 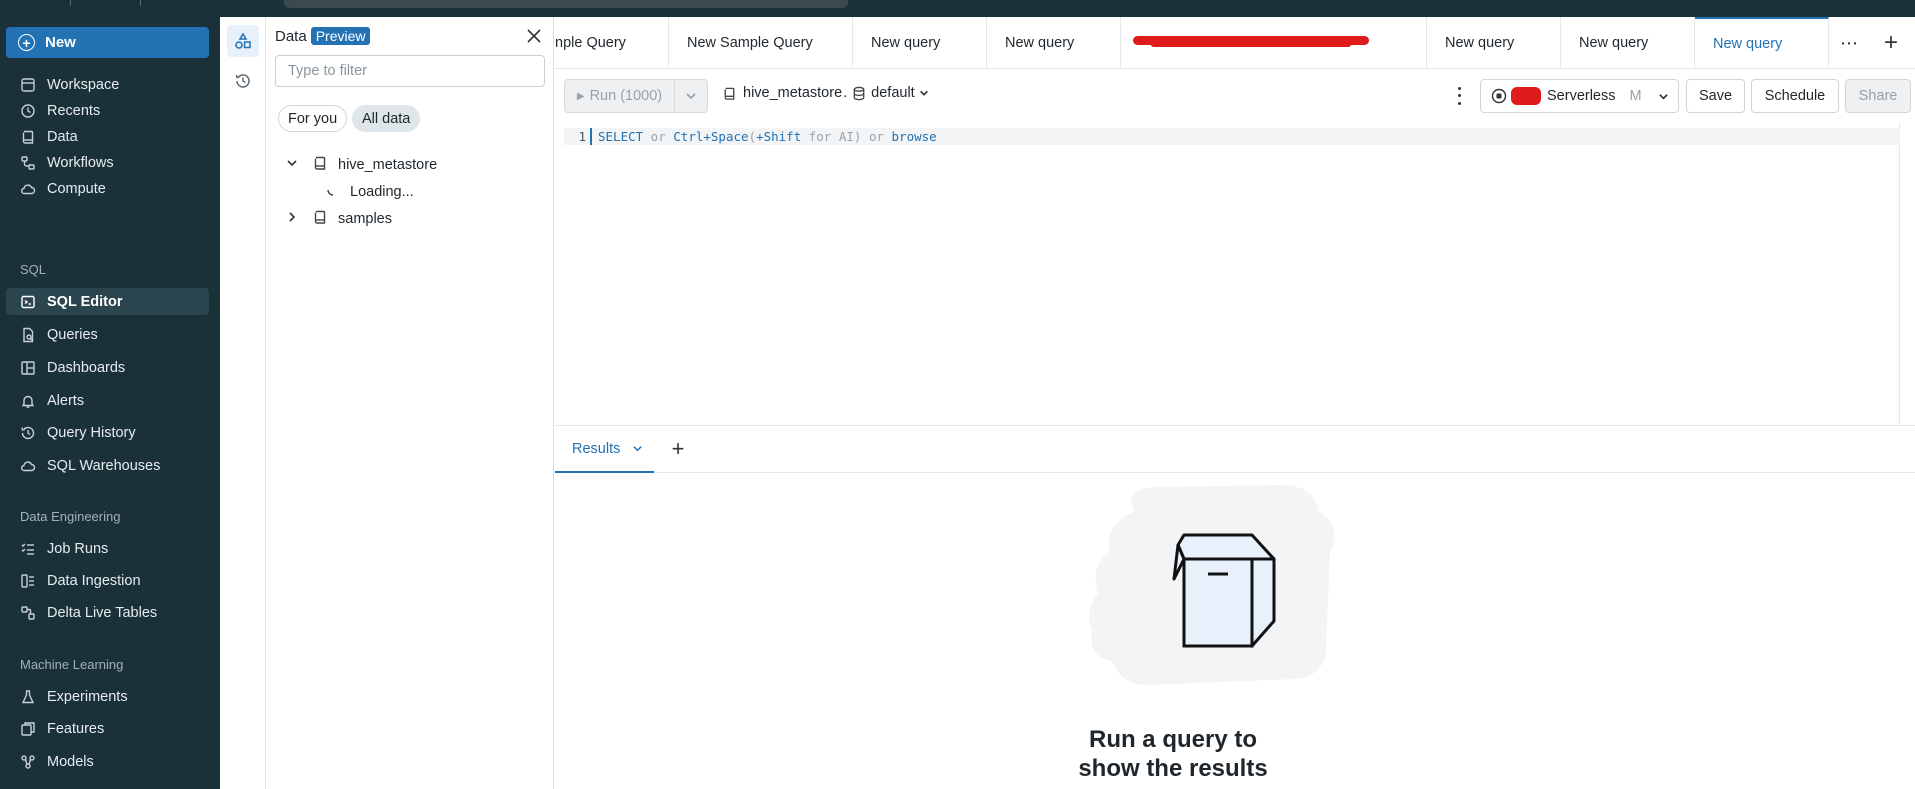 I want to click on play-icon: ▶, so click(x=580, y=96).